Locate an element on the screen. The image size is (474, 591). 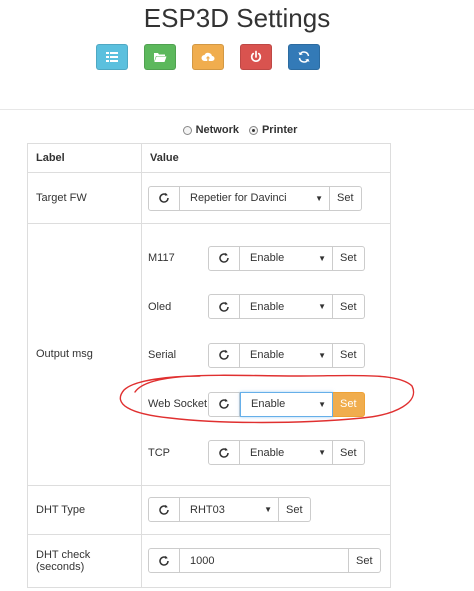
m117-select-value: Enable is located at coordinates (267, 258).